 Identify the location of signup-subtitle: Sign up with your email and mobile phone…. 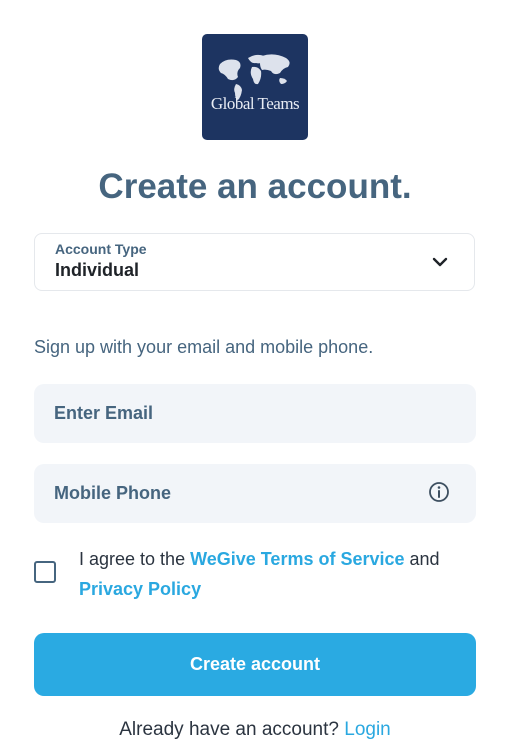
(204, 347).